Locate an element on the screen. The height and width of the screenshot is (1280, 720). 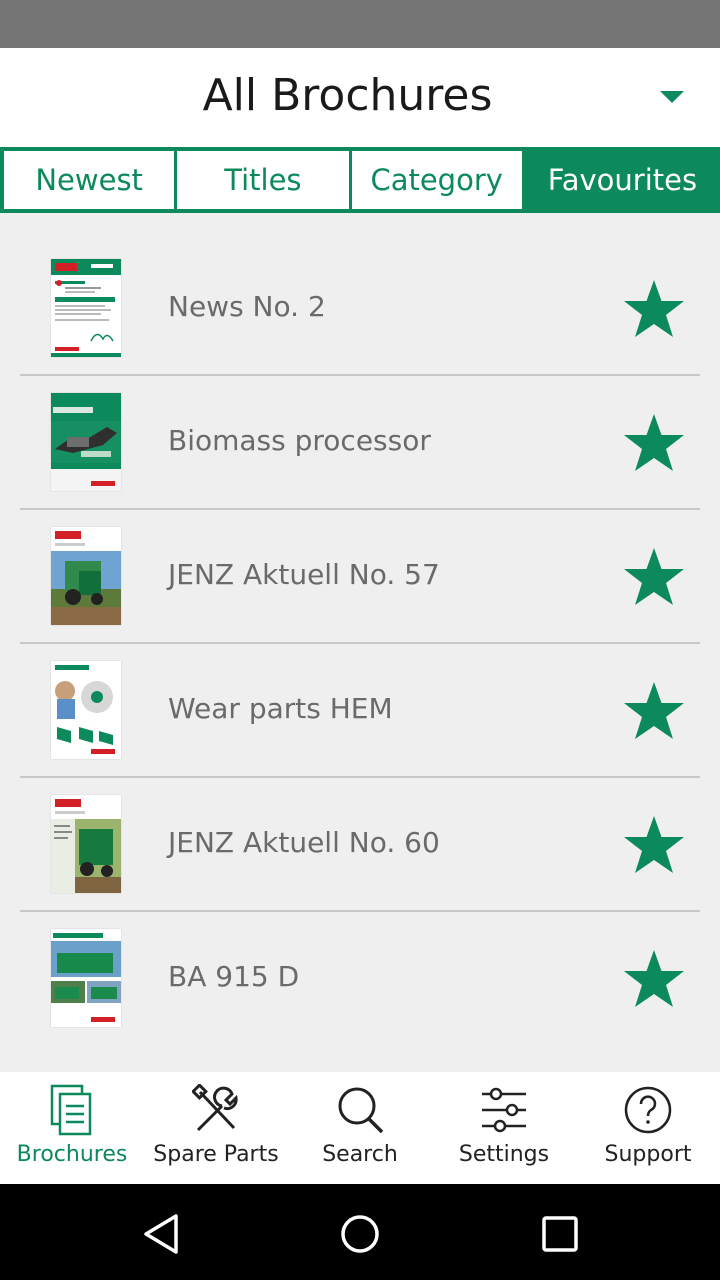
search-icon is located at coordinates (361, 1110).